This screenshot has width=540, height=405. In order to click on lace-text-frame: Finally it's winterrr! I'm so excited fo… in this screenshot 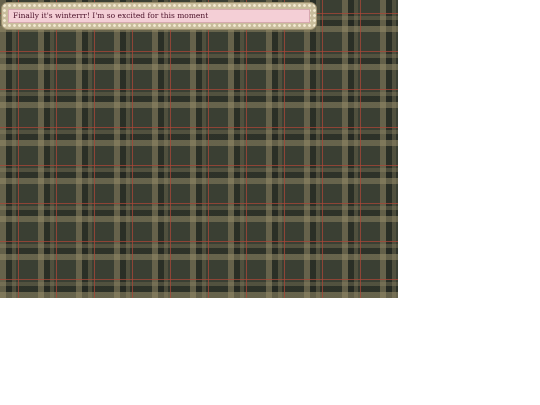, I will do `click(159, 16)`.